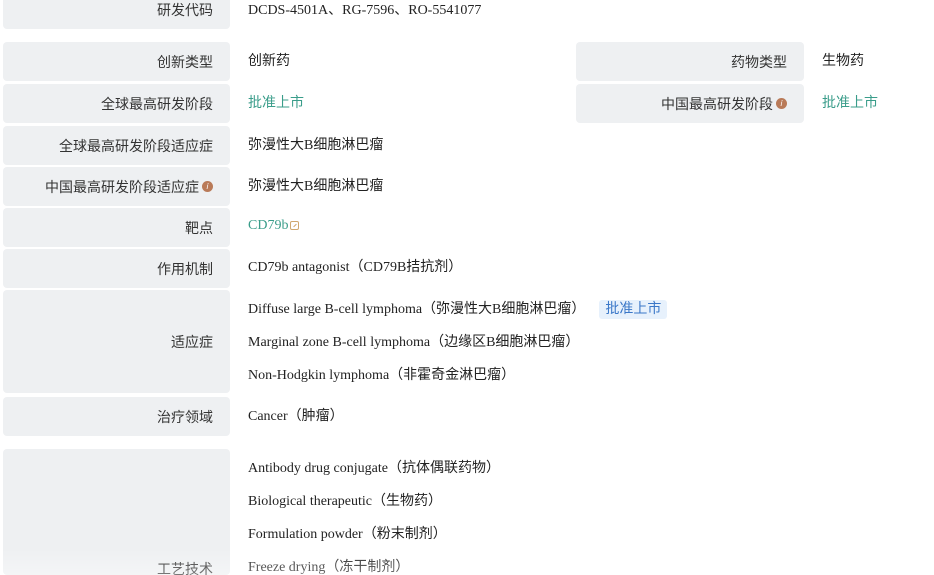 The image size is (934, 575). What do you see at coordinates (268, 225) in the screenshot?
I see `target-link: CD79b` at bounding box center [268, 225].